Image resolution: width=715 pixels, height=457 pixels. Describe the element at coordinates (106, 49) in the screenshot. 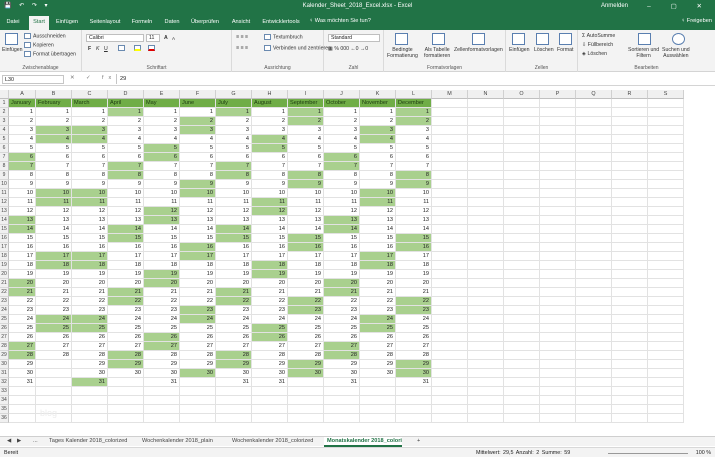

I see `underline-button: U` at that location.